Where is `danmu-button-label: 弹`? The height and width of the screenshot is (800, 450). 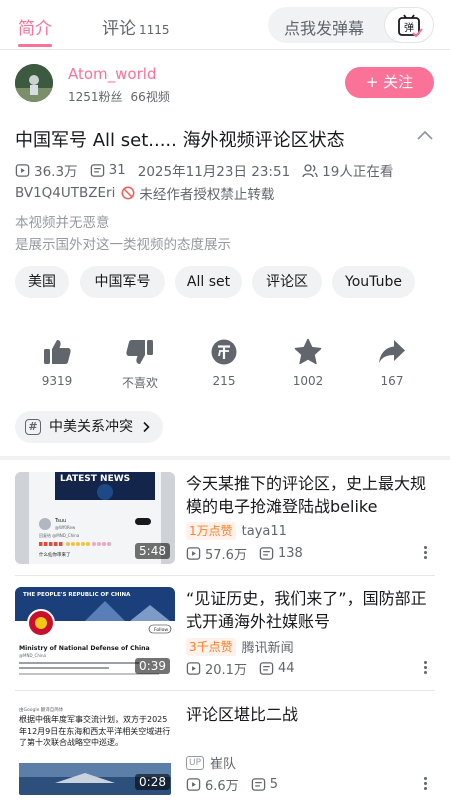
danmu-button-label: 弹 is located at coordinates (409, 27).